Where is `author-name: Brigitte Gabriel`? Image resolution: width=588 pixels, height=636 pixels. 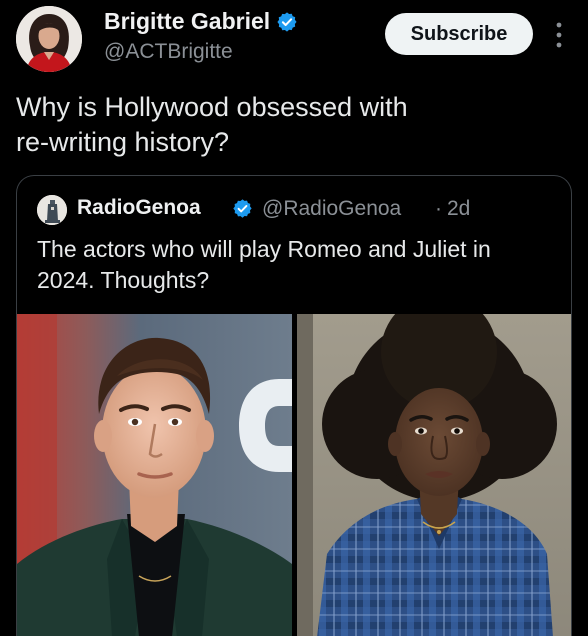 author-name: Brigitte Gabriel is located at coordinates (201, 21).